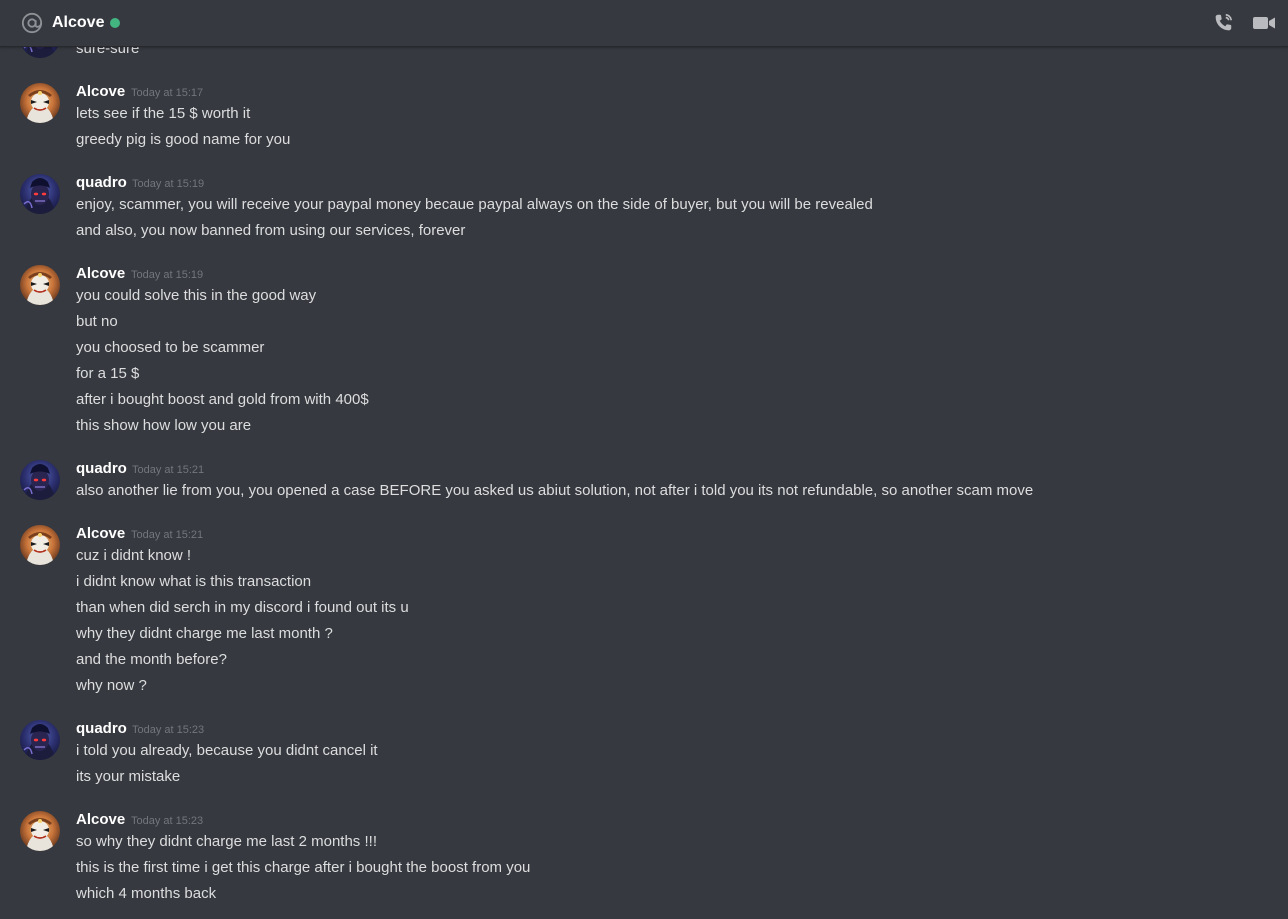 The height and width of the screenshot is (919, 1288). Describe the element at coordinates (644, 23) in the screenshot. I see `channel-header: Alcove` at that location.